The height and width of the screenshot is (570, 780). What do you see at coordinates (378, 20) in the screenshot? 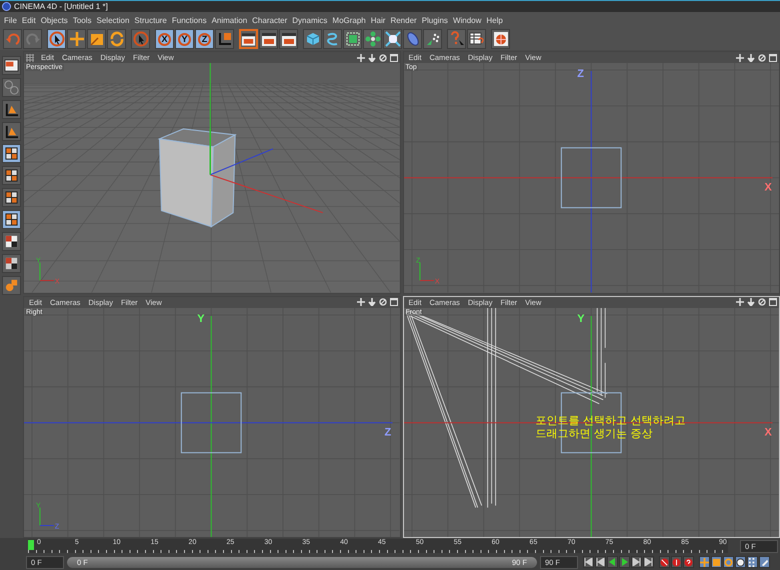
I see `menu-item: Hair` at bounding box center [378, 20].